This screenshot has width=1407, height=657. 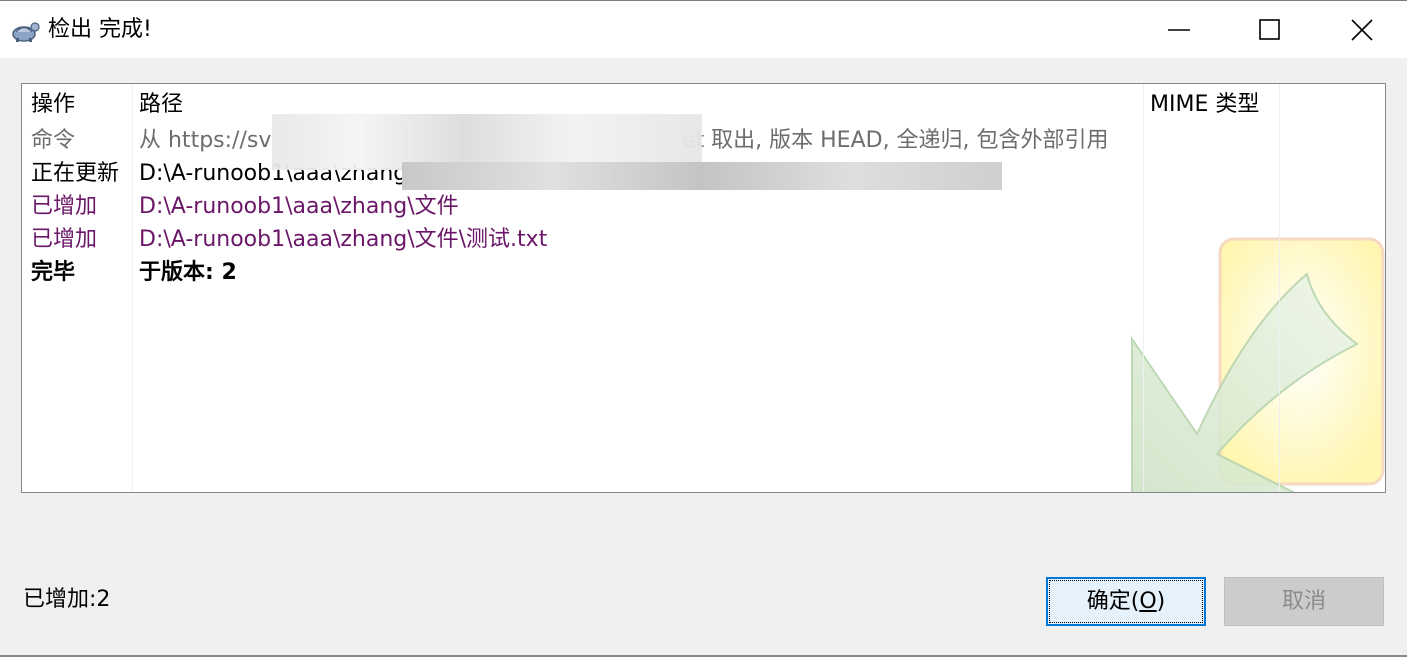 I want to click on redacted-region, so click(x=702, y=176).